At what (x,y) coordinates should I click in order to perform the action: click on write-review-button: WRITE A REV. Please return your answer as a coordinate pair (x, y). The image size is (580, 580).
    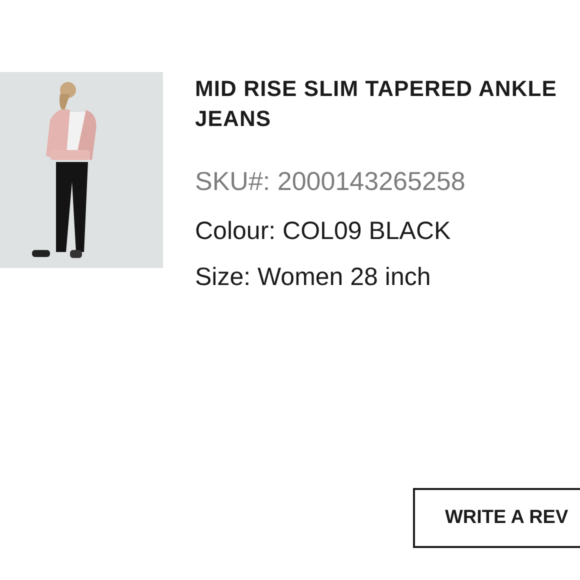
    Looking at the image, I should click on (496, 518).